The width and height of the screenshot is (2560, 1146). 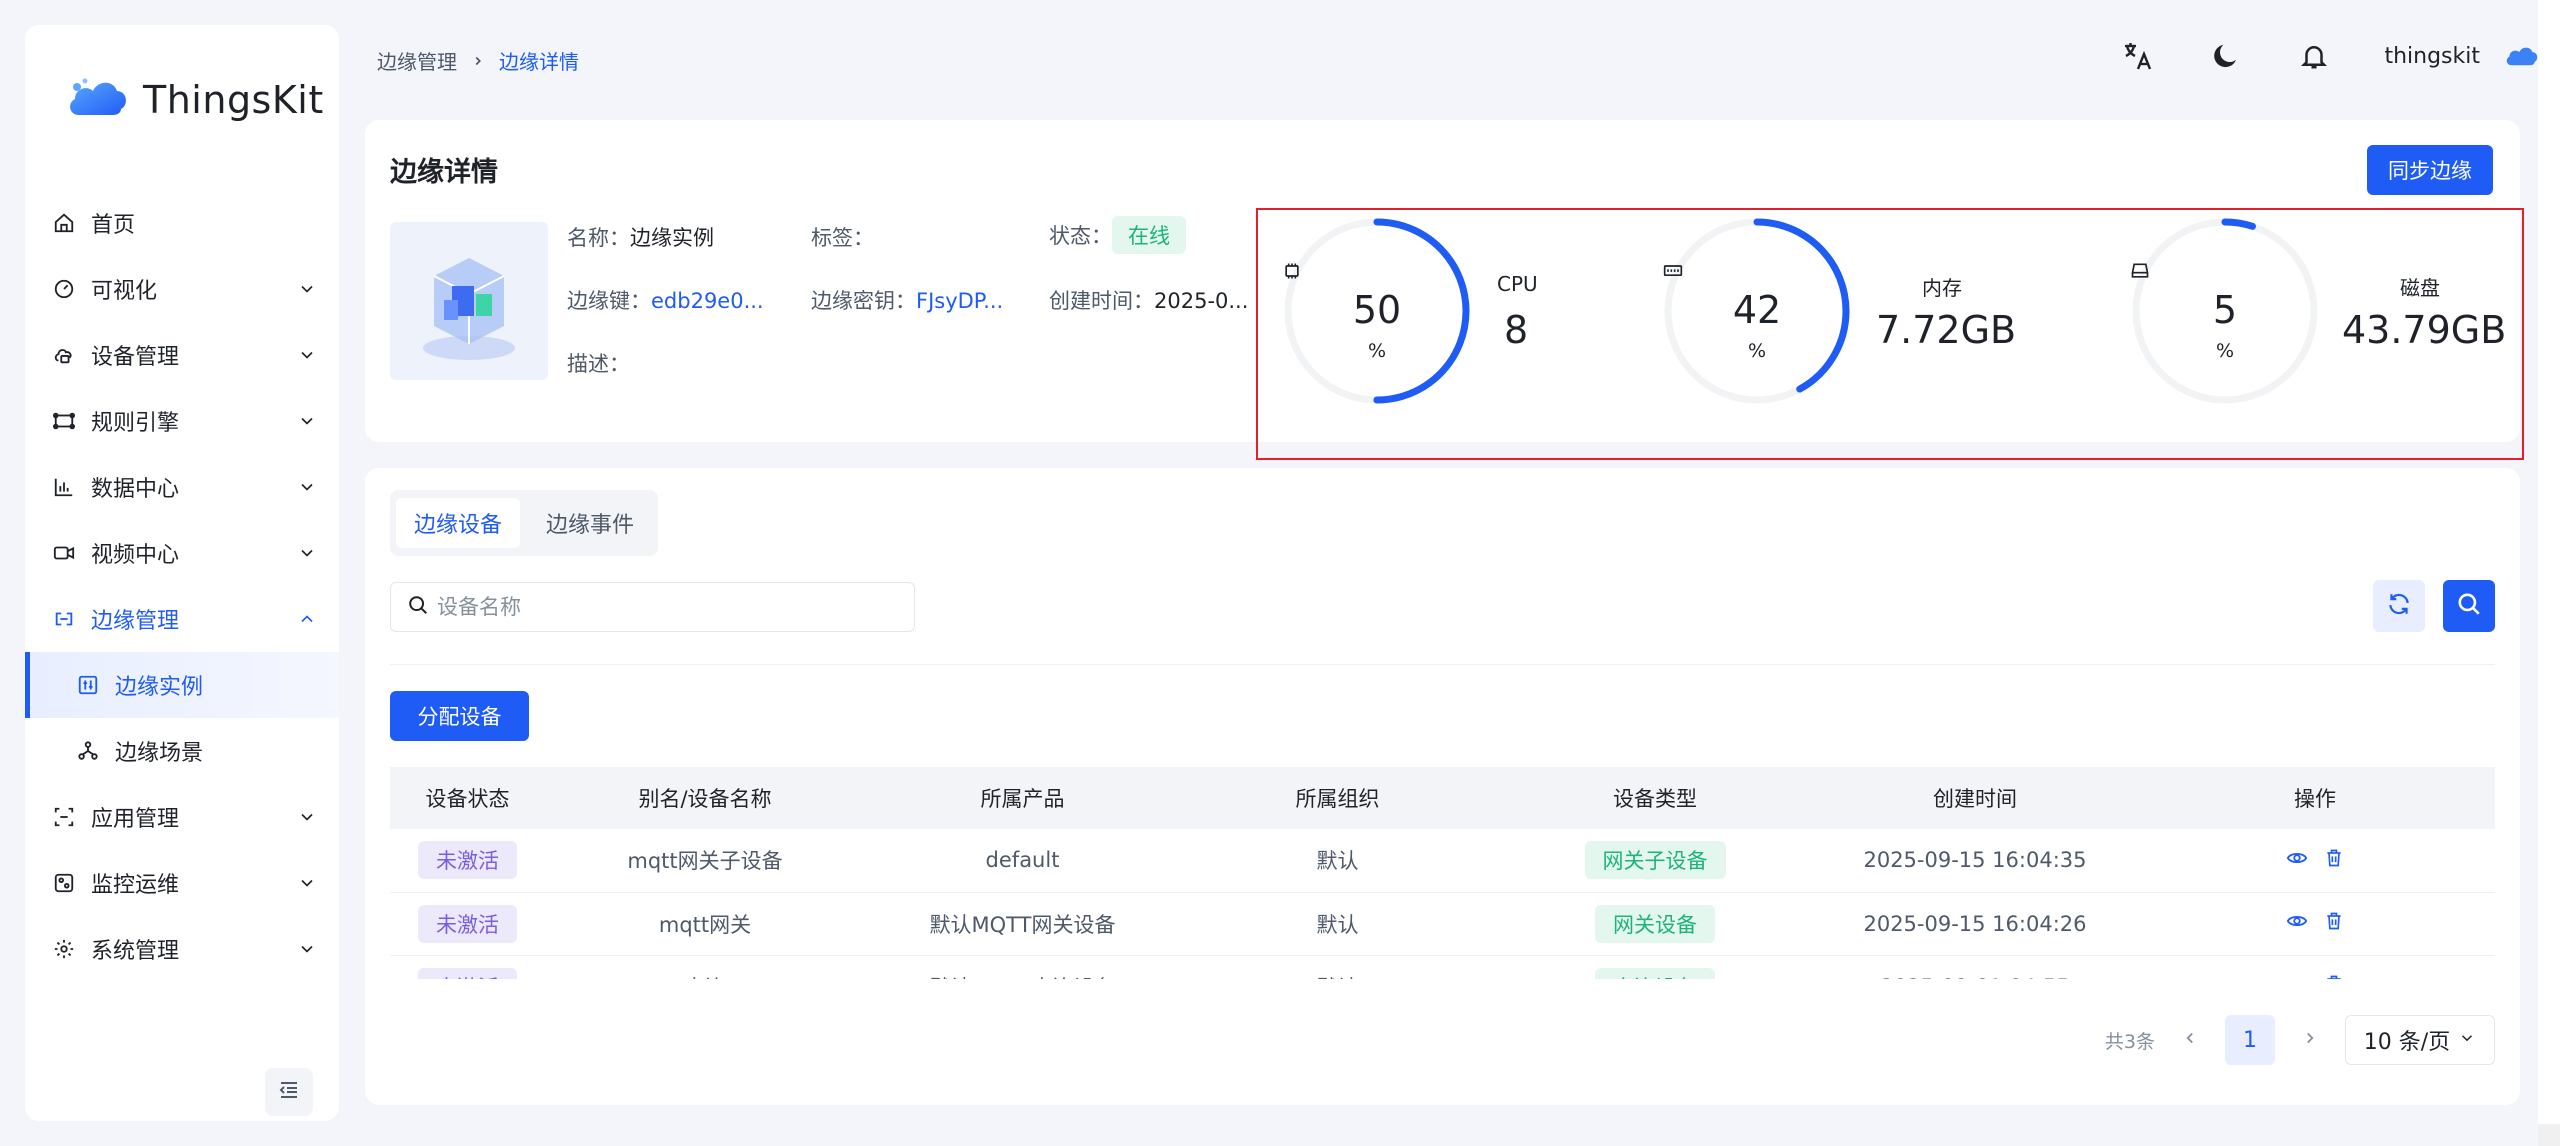 I want to click on device-name: 直连, so click(x=705, y=967).